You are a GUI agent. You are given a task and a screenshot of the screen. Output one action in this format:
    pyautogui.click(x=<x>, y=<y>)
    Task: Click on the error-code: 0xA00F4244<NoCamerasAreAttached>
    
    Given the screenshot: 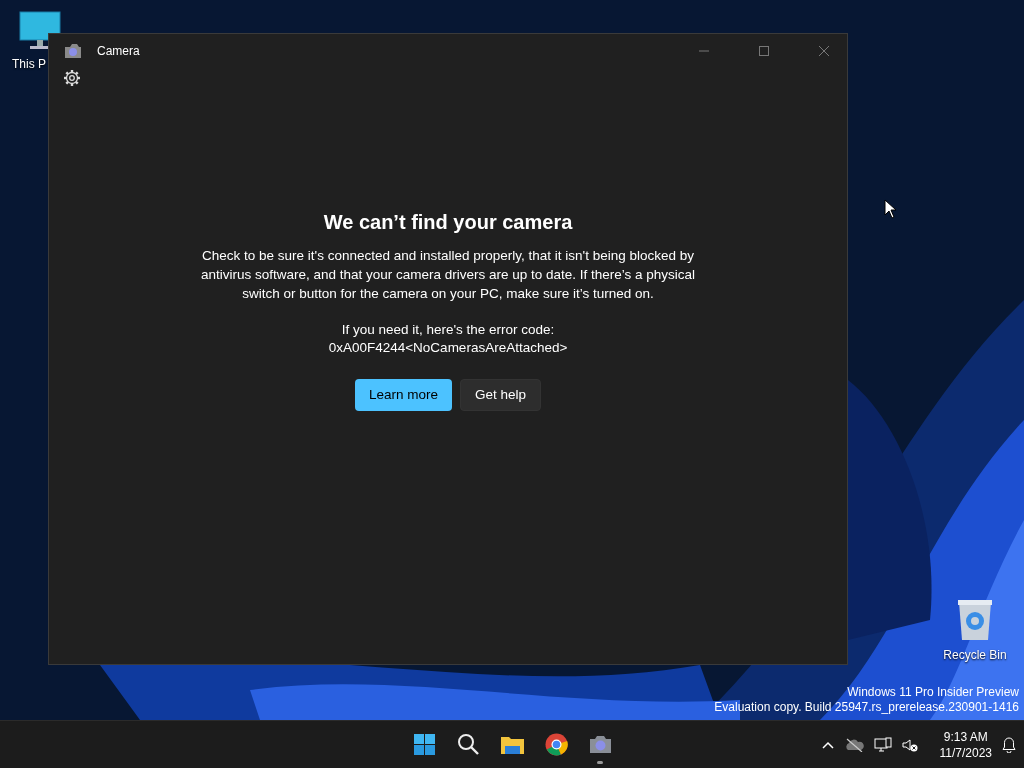 What is the action you would take?
    pyautogui.click(x=448, y=348)
    